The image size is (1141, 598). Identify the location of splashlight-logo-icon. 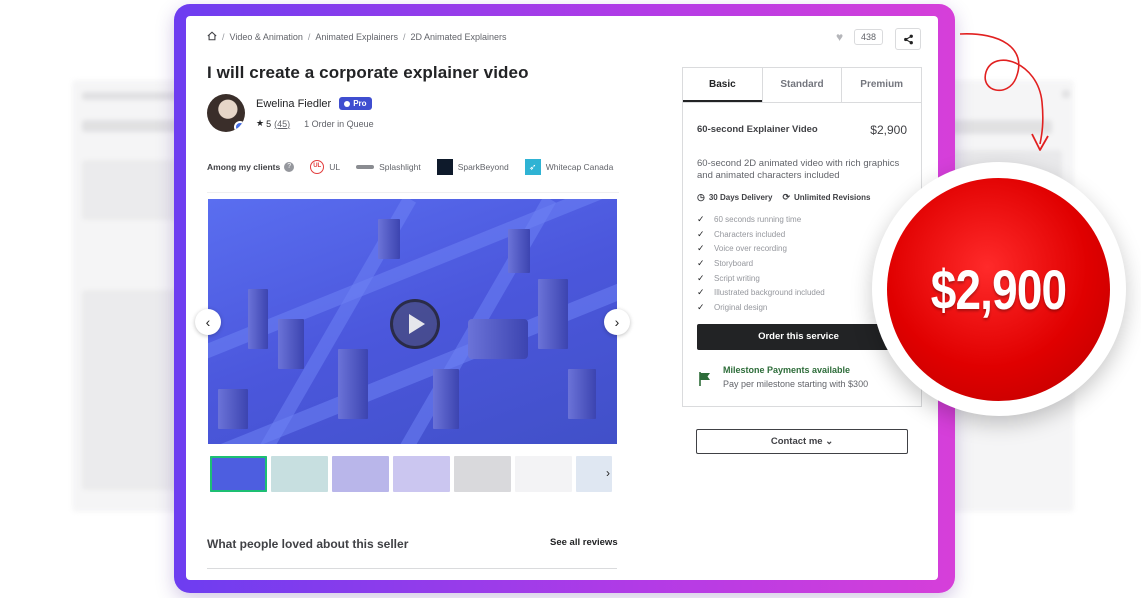
(365, 167).